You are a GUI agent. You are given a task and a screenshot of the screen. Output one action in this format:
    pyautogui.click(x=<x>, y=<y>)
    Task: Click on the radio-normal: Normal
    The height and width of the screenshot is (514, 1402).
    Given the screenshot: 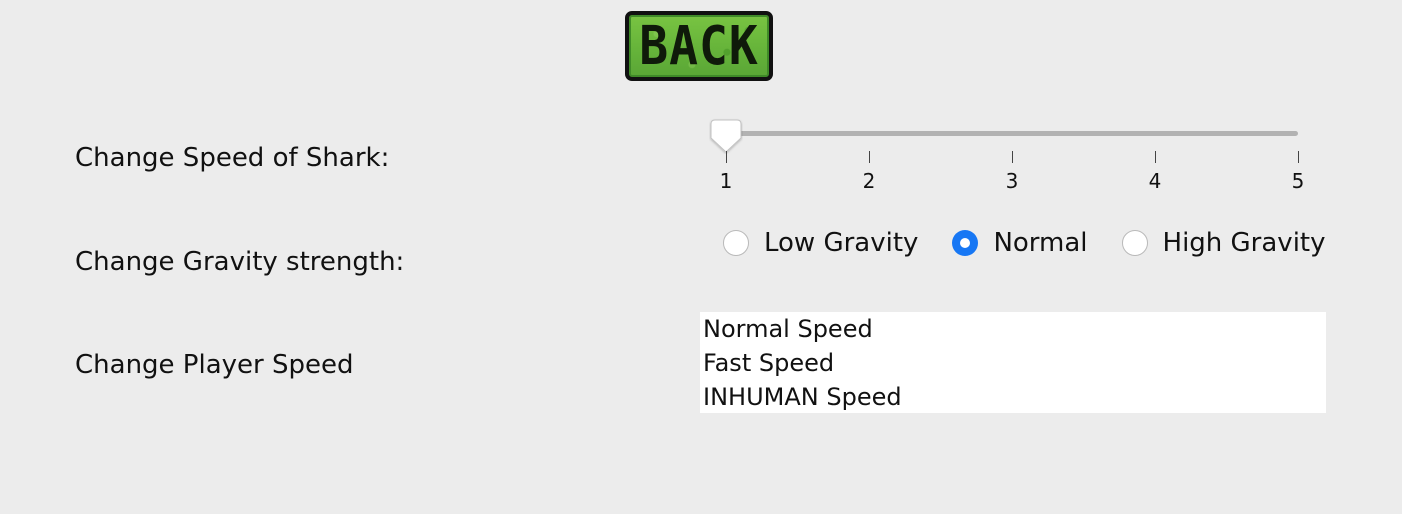 What is the action you would take?
    pyautogui.click(x=1020, y=243)
    